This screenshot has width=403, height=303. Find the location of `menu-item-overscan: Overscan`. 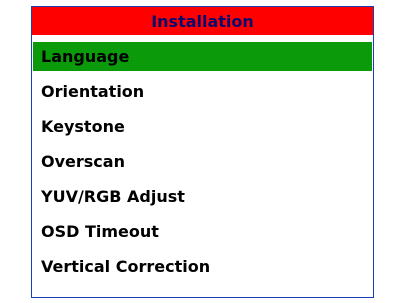

menu-item-overscan: Overscan is located at coordinates (202, 161).